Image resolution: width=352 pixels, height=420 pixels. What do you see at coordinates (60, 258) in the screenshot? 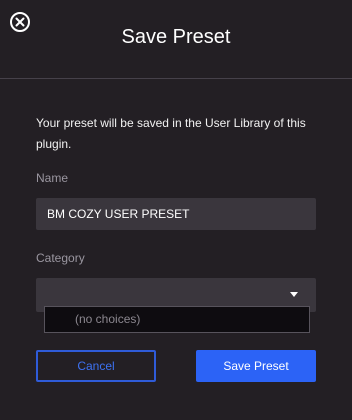
I see `category-label: Category` at bounding box center [60, 258].